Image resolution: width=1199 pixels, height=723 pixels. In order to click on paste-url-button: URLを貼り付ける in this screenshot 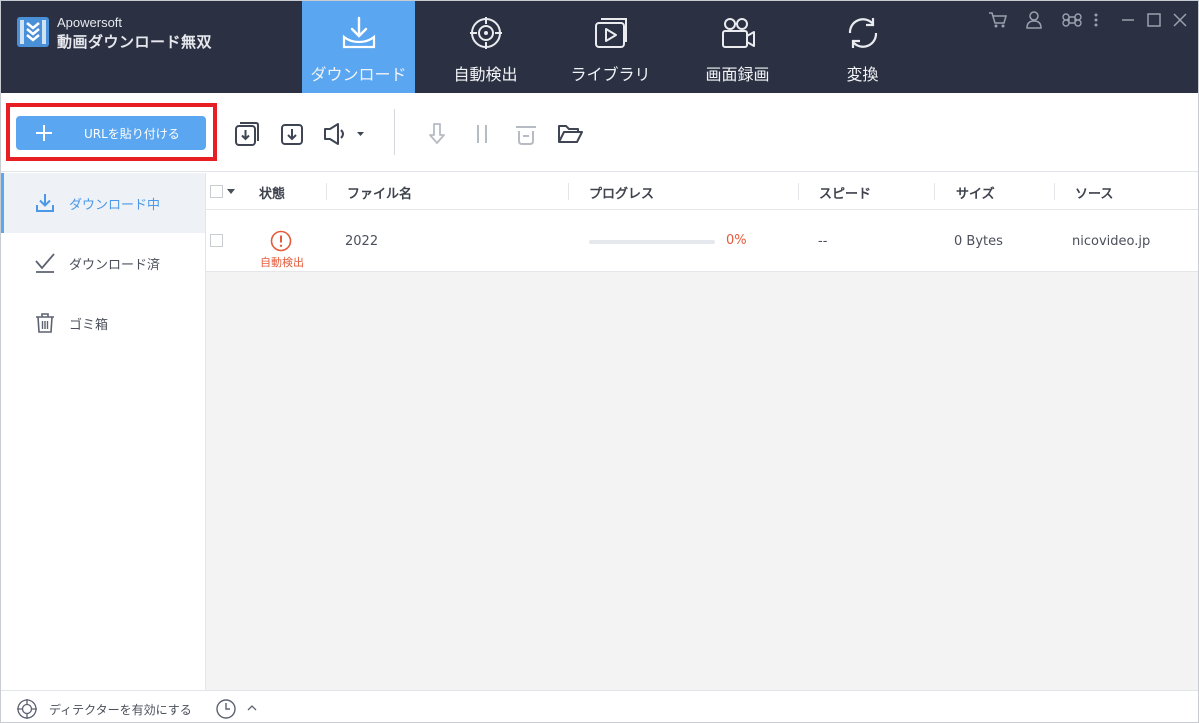, I will do `click(111, 133)`.